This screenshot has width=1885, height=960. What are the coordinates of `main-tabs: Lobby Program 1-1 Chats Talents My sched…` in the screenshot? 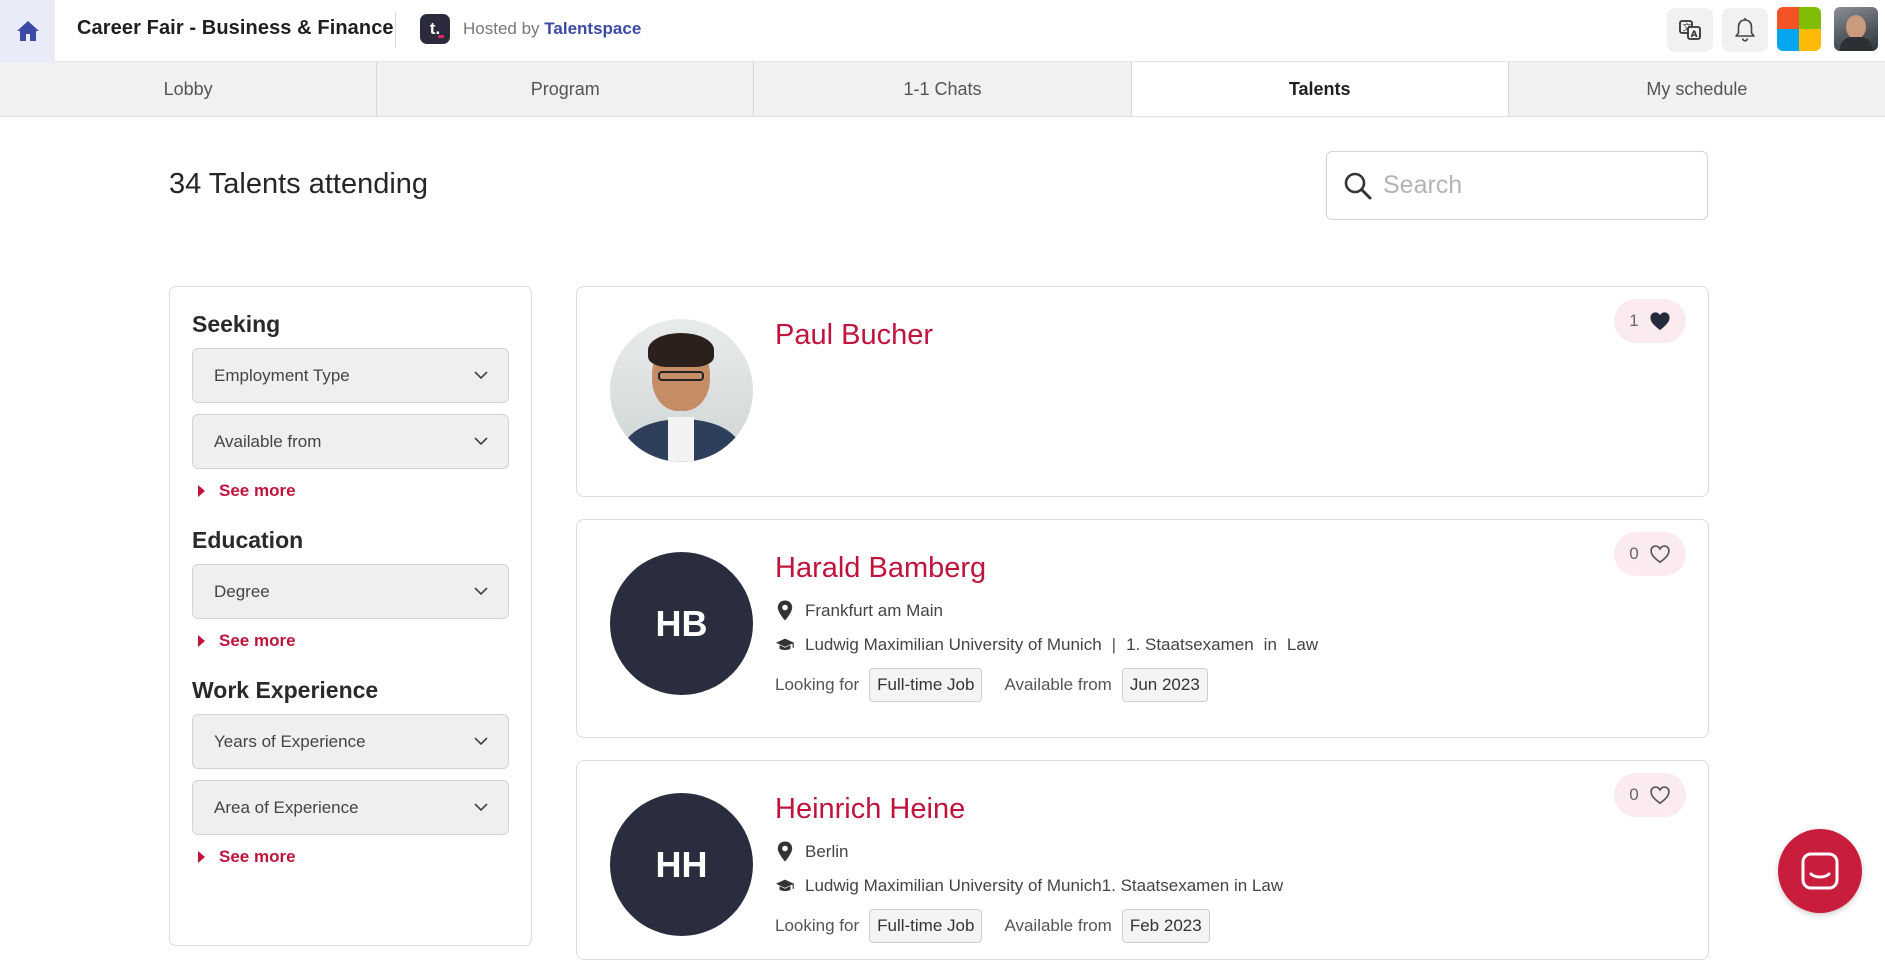 It's located at (942, 89).